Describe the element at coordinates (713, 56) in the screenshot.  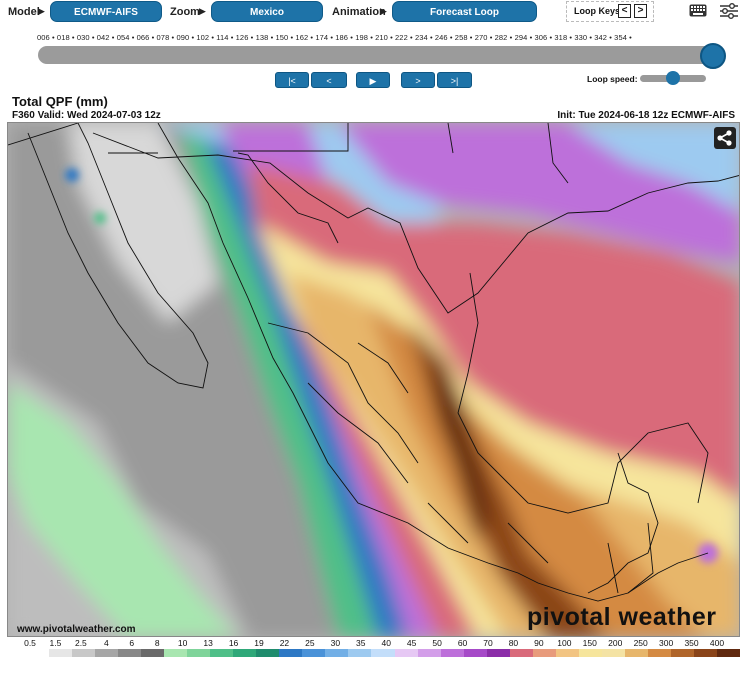
I see `timeline-slider-handle` at that location.